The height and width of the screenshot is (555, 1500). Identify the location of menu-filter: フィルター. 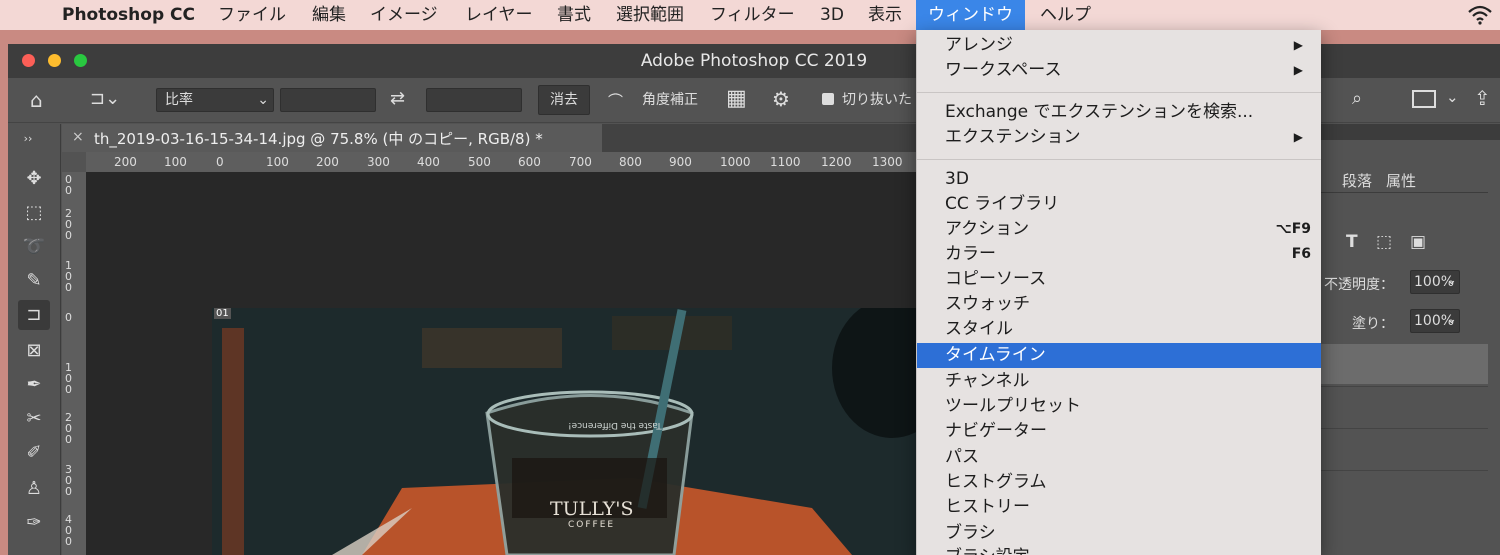
(752, 15).